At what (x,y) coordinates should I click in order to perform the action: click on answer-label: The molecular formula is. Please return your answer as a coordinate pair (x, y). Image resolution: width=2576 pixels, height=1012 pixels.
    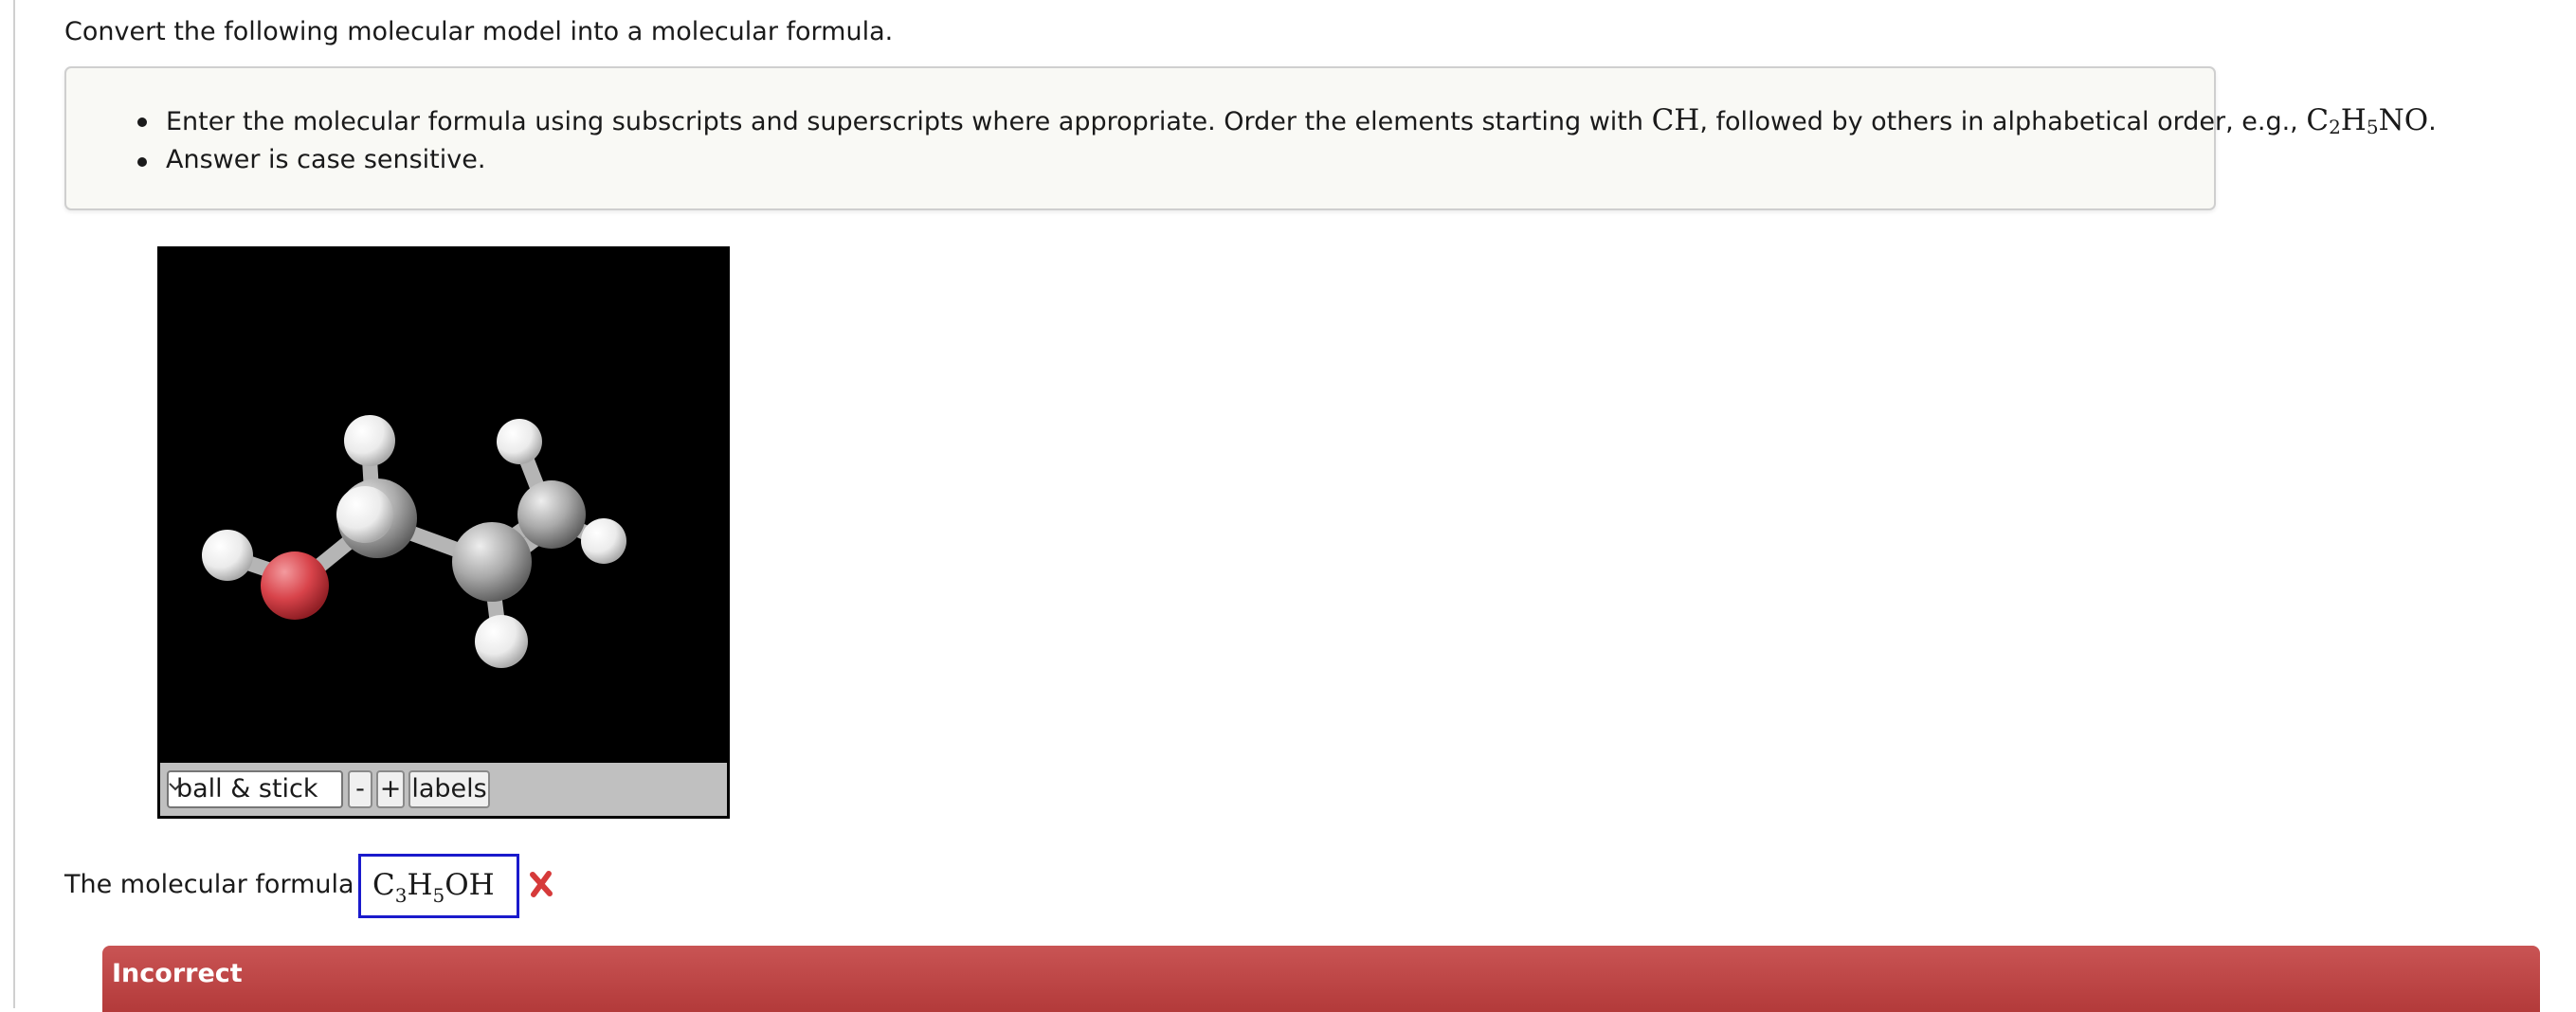
    Looking at the image, I should click on (223, 884).